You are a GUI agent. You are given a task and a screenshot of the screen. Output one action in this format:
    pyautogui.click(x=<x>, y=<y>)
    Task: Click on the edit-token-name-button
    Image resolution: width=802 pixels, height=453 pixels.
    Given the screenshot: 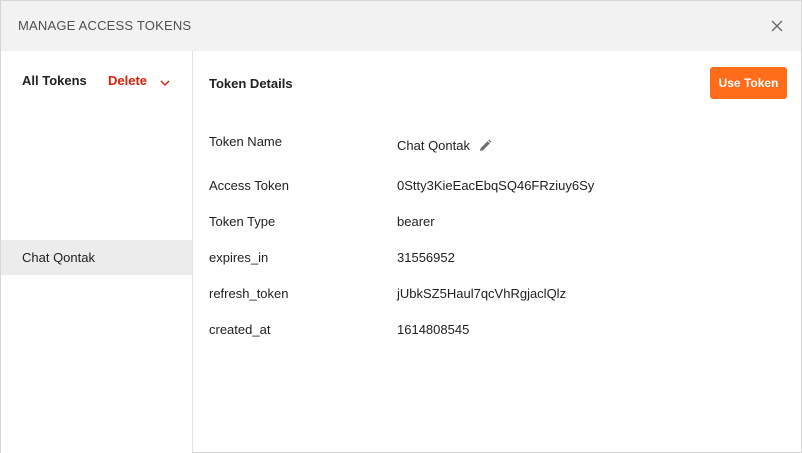 What is the action you would take?
    pyautogui.click(x=485, y=146)
    